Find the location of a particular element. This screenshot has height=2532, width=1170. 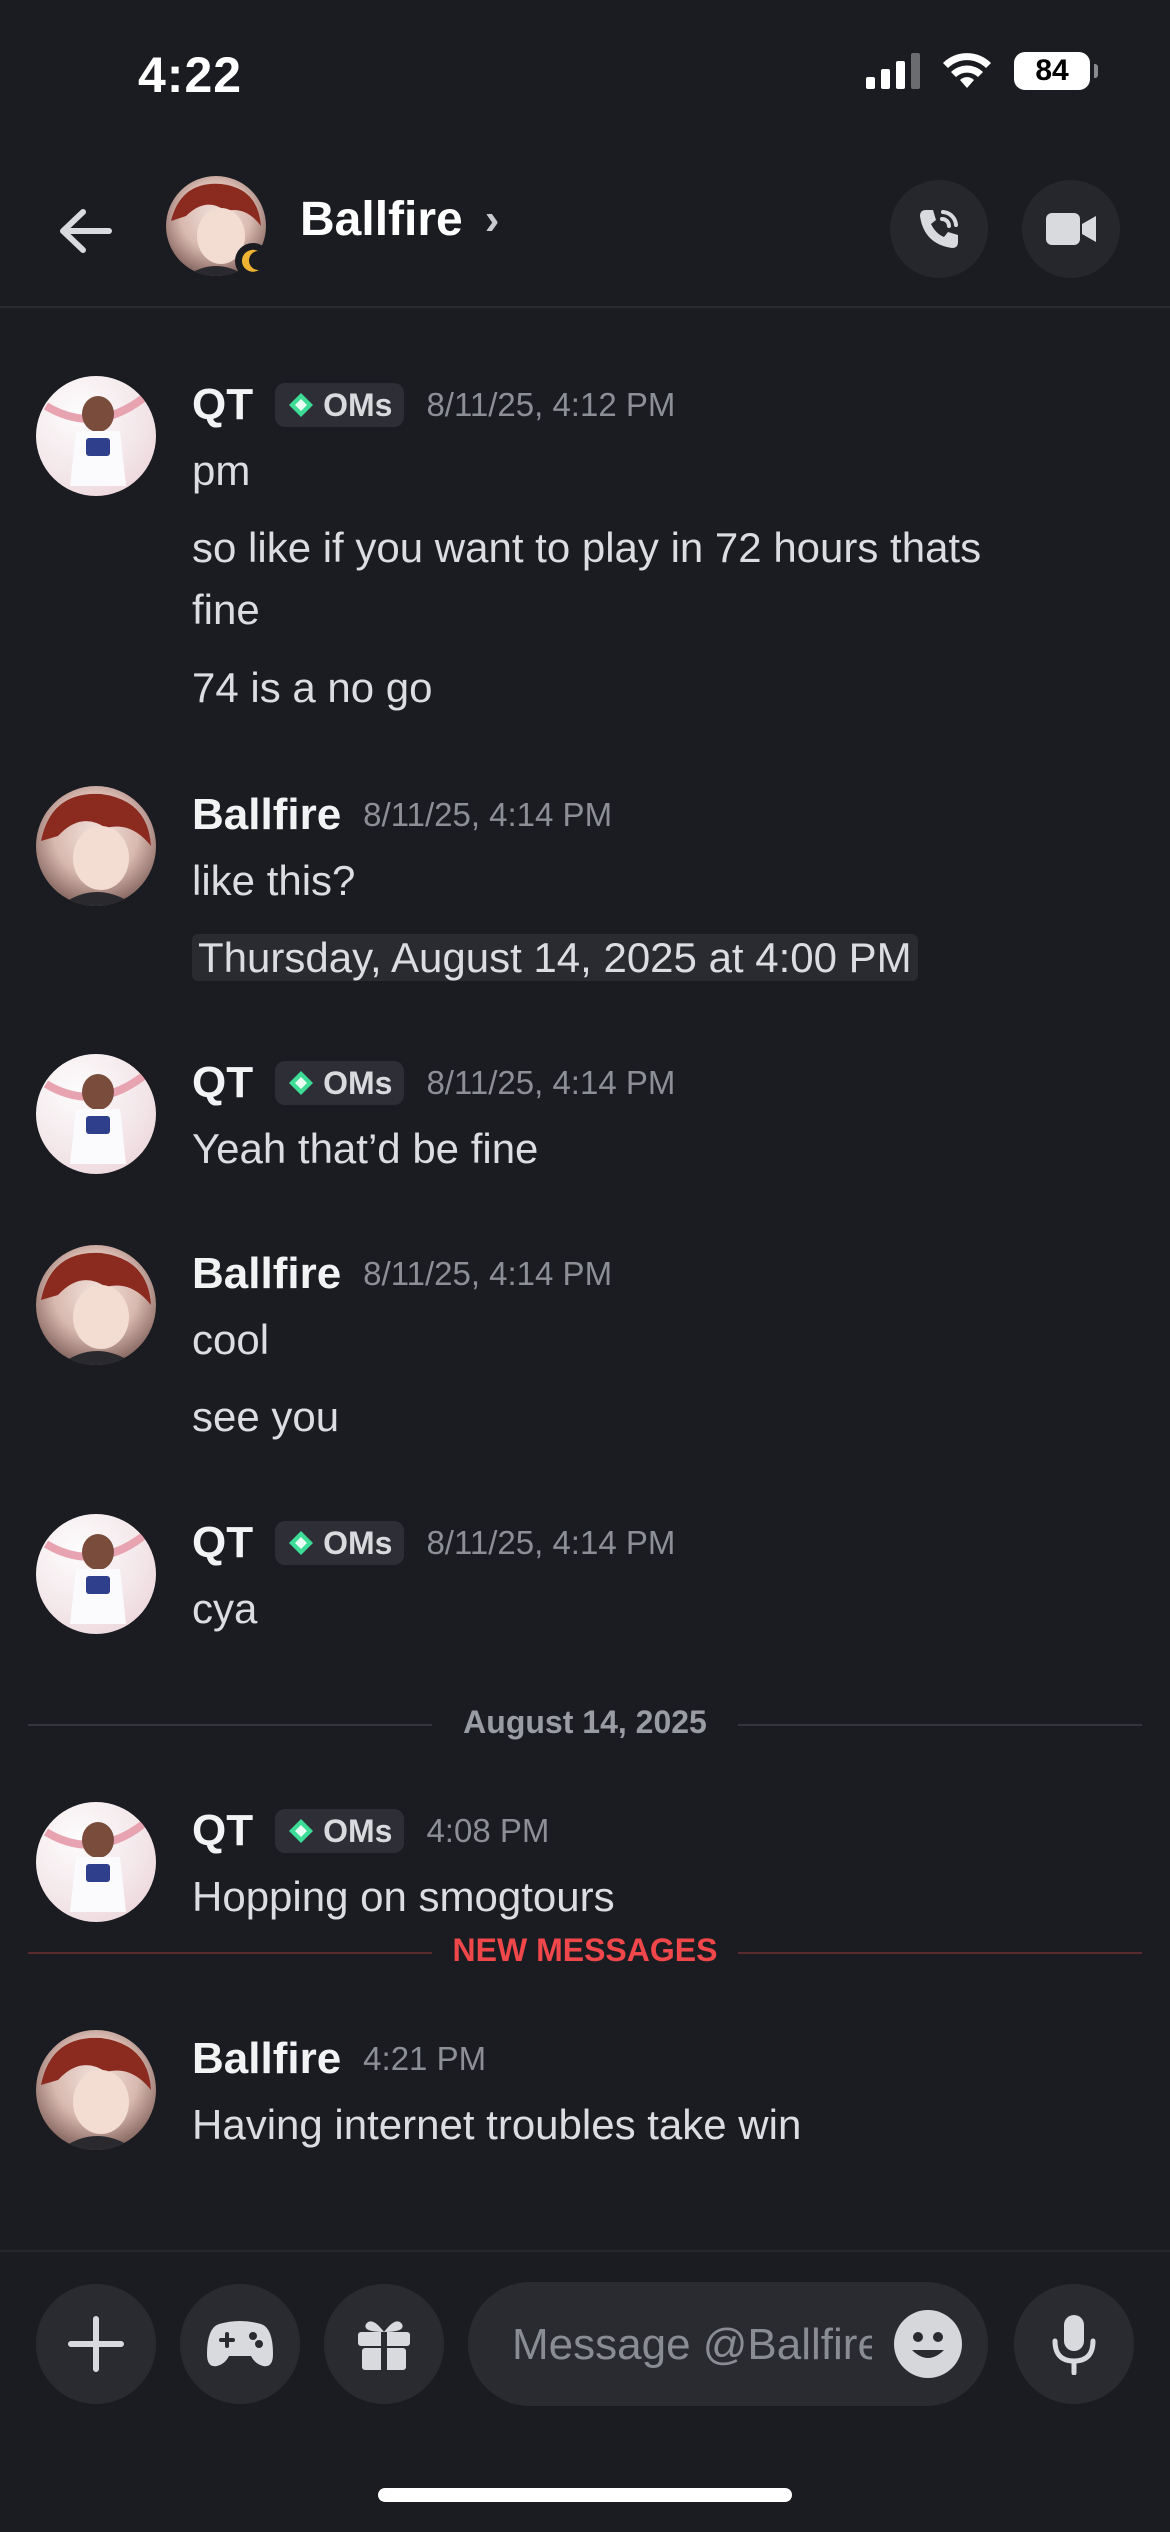

gift-button is located at coordinates (384, 2344).